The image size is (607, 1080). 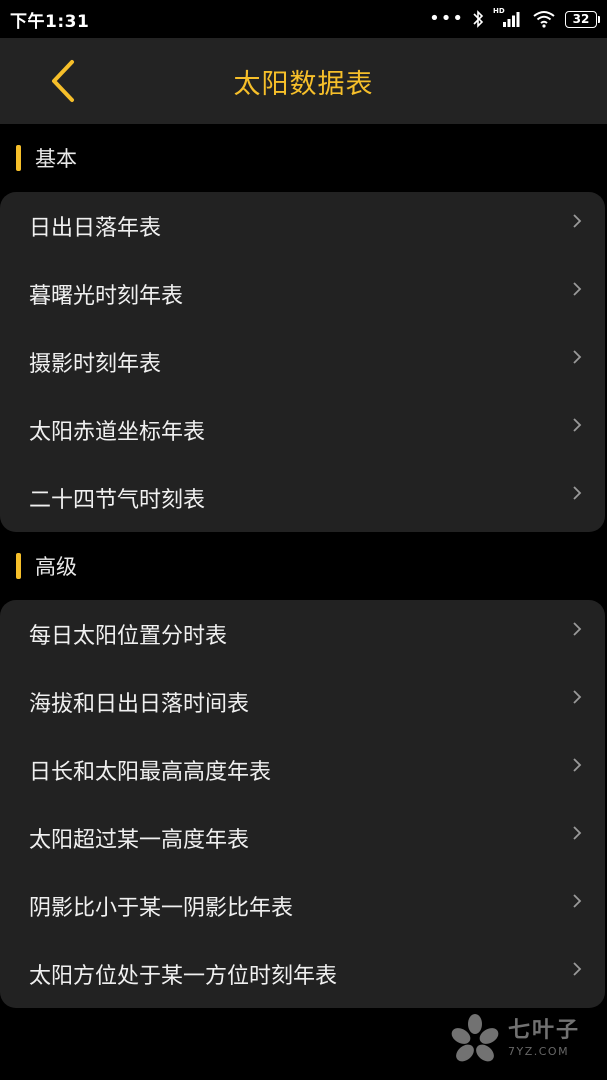 What do you see at coordinates (303, 158) in the screenshot?
I see `section-header-basic: 基本` at bounding box center [303, 158].